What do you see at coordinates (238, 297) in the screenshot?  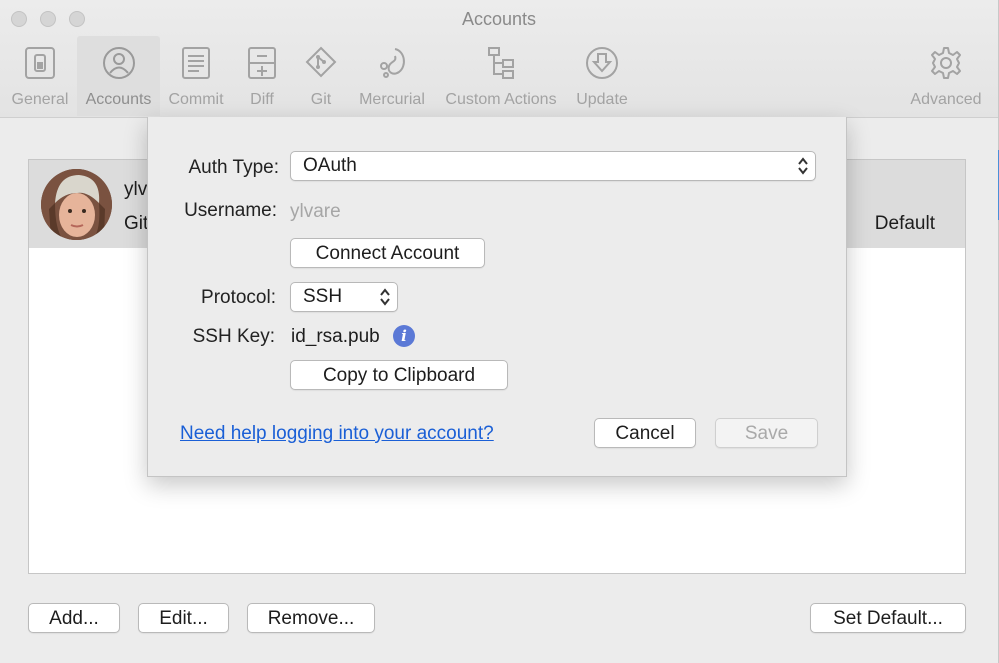 I see `protocol-label: Protocol:` at bounding box center [238, 297].